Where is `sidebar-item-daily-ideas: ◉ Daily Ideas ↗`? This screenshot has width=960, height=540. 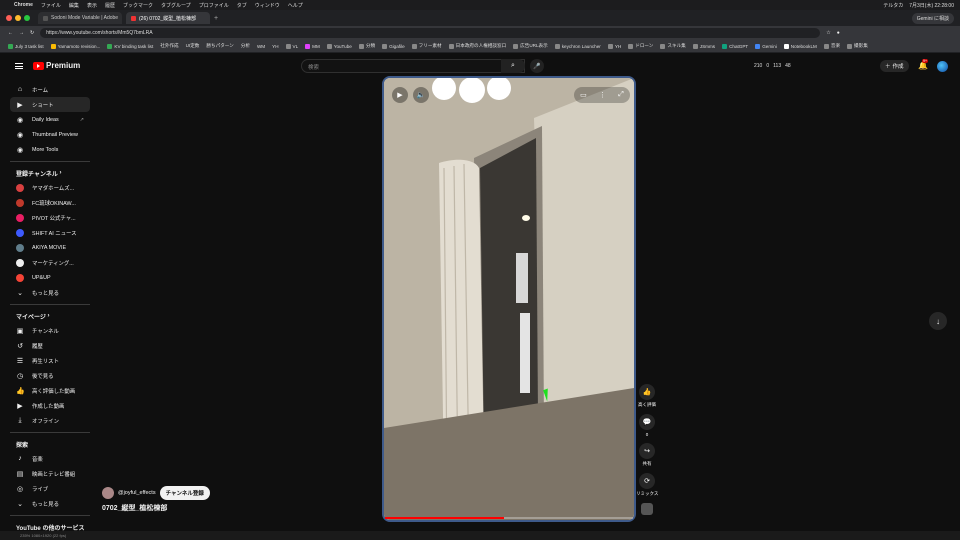 sidebar-item-daily-ideas: ◉ Daily Ideas ↗ is located at coordinates (50, 119).